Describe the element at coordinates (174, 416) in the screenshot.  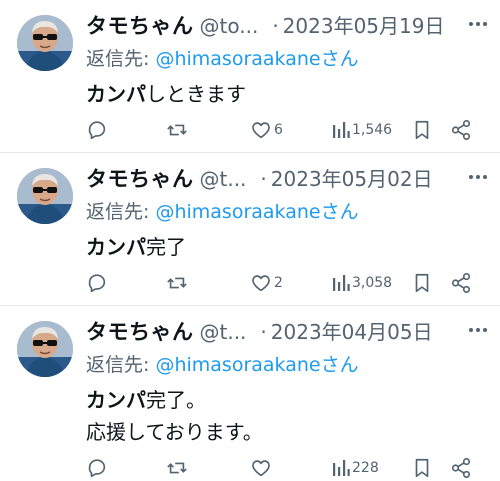
I see `tweet-text: カンパ完了。応援しております。` at that location.